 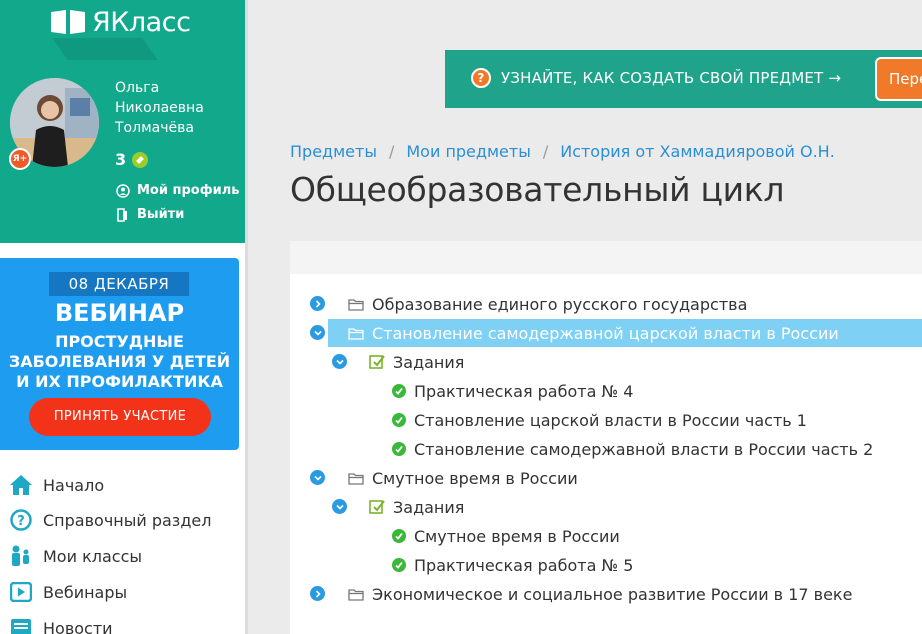 I want to click on tree-label: Образование единого русского государства, so click(x=560, y=304).